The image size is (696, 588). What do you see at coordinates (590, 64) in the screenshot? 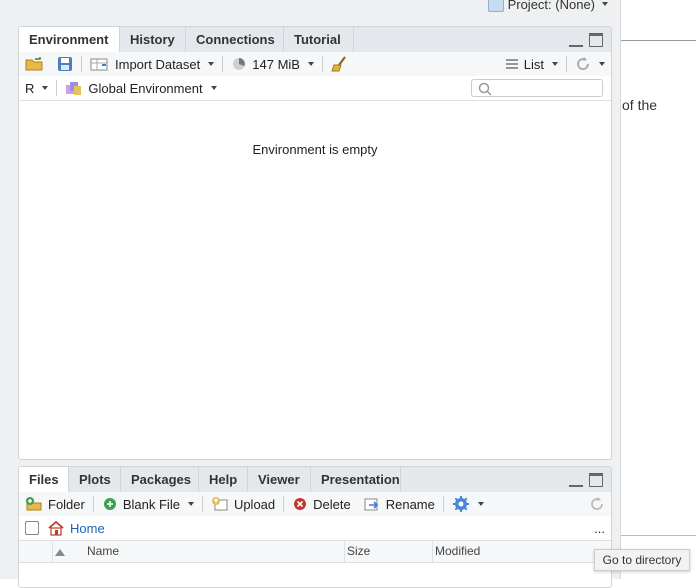
I see `refresh-environment-button` at bounding box center [590, 64].